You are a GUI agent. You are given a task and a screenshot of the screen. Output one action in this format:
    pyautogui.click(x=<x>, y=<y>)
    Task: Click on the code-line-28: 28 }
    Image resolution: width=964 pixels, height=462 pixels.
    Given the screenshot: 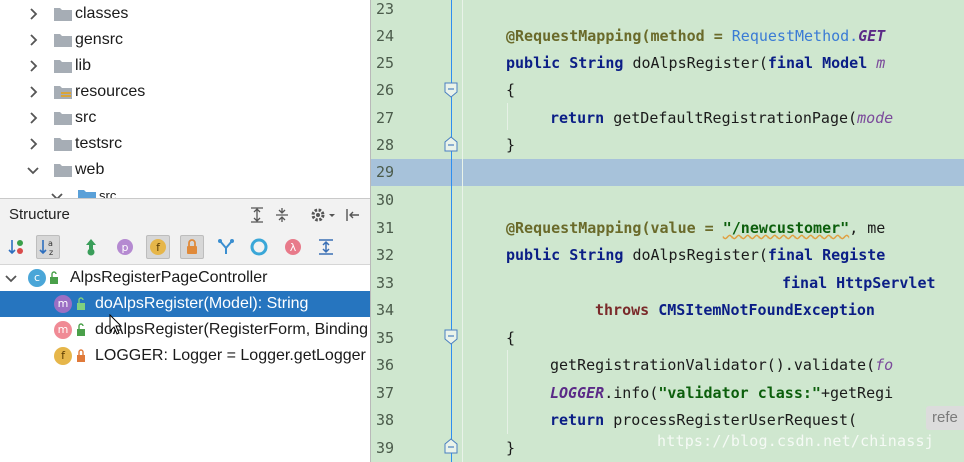 What is the action you would take?
    pyautogui.click(x=667, y=145)
    